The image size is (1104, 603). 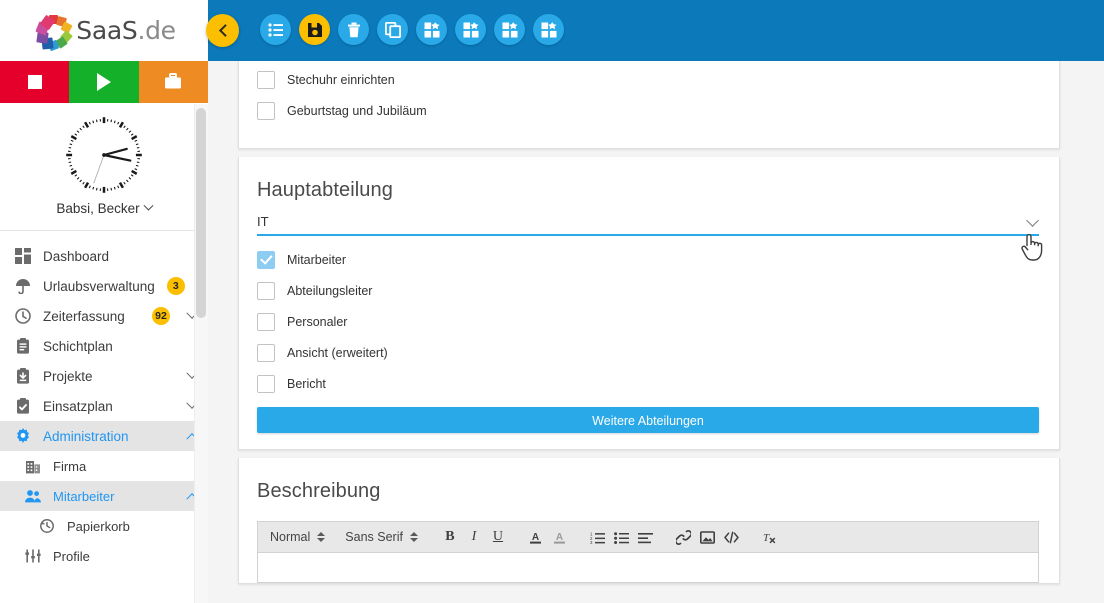 What do you see at coordinates (381, 537) in the screenshot?
I see `font-picker: Sans Serif` at bounding box center [381, 537].